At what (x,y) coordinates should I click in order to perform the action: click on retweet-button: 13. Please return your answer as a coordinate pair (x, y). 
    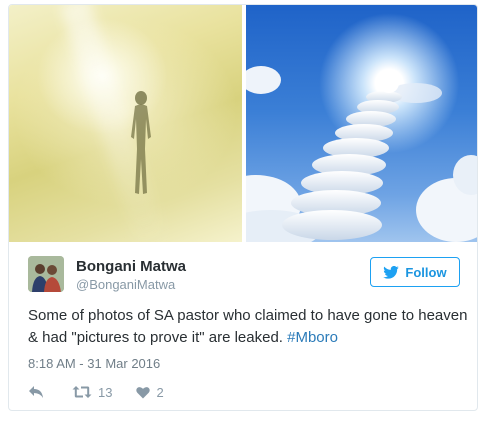
    Looking at the image, I should click on (92, 392).